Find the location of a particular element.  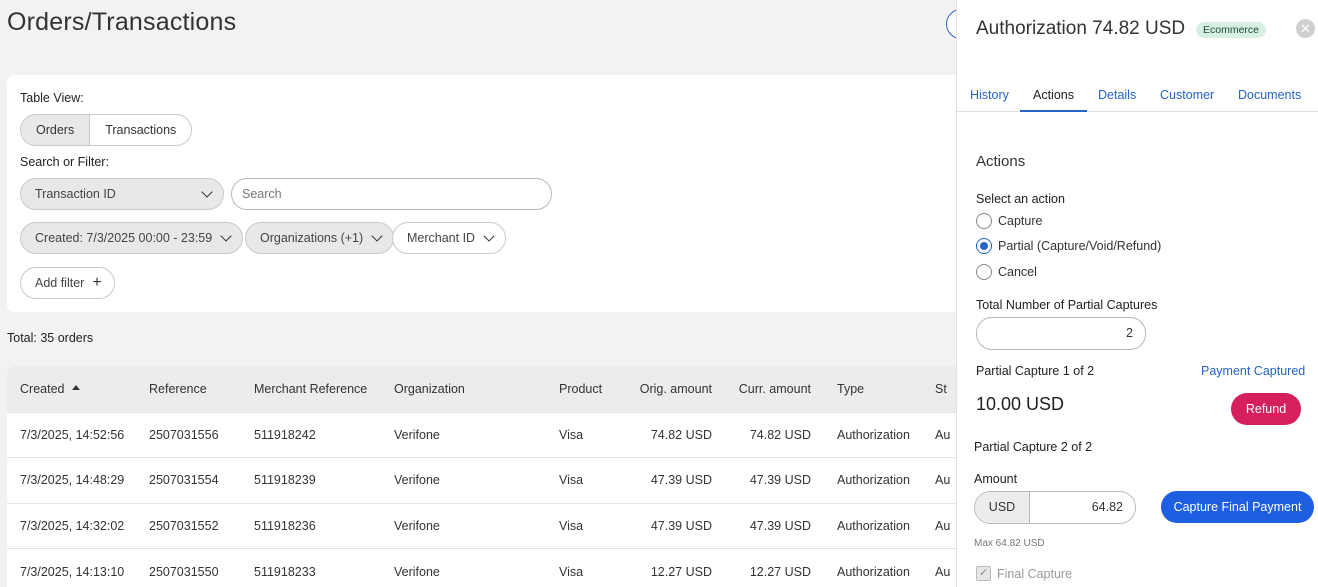

close-icon: ✕ is located at coordinates (1305, 28).